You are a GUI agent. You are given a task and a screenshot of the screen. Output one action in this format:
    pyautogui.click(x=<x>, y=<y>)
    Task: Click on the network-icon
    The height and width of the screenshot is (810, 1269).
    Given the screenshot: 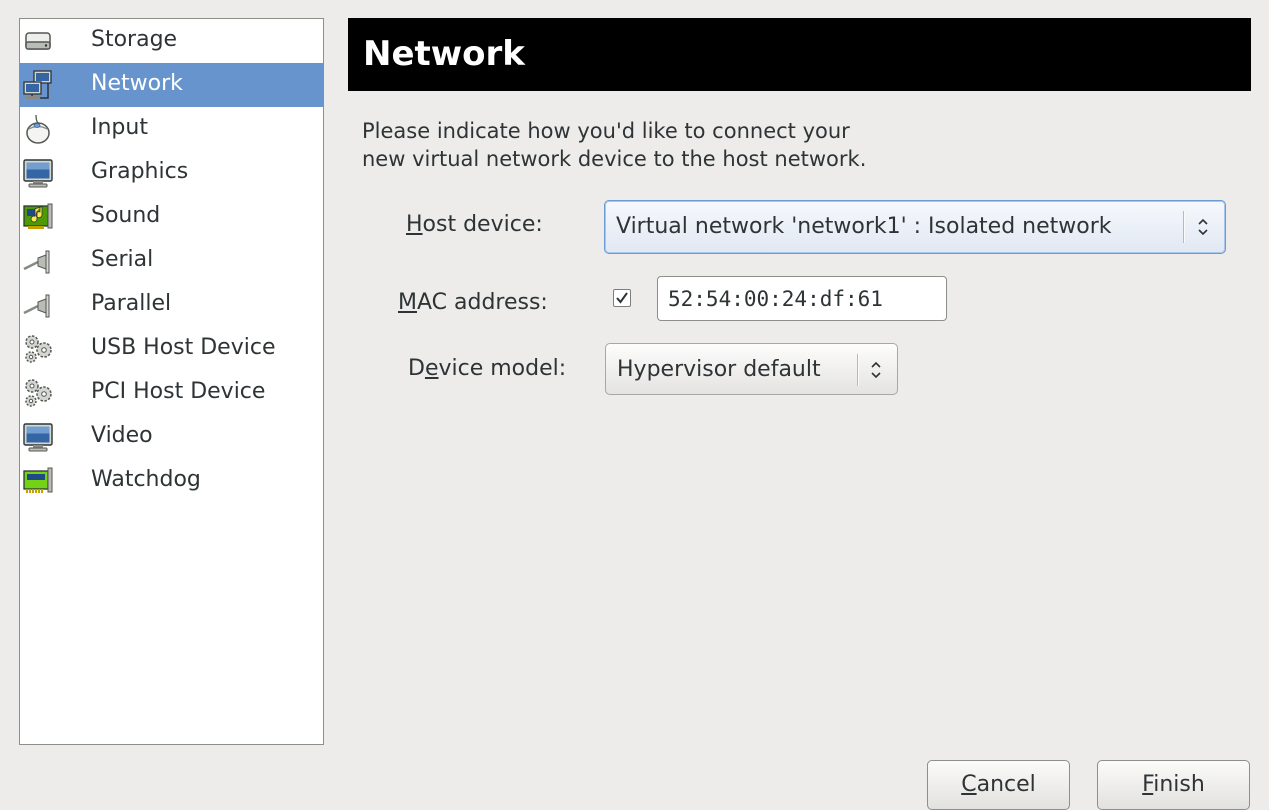 What is the action you would take?
    pyautogui.click(x=38, y=85)
    